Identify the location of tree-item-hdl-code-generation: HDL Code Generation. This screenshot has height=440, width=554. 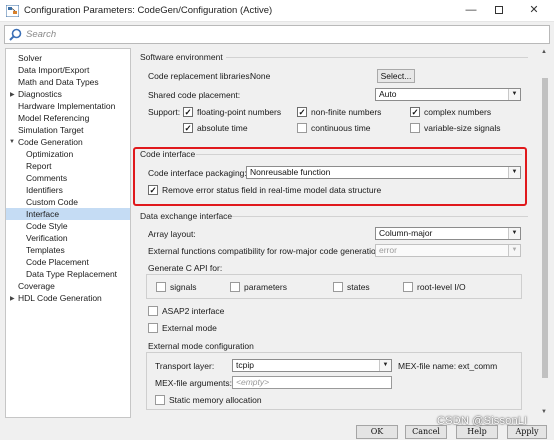
(60, 298).